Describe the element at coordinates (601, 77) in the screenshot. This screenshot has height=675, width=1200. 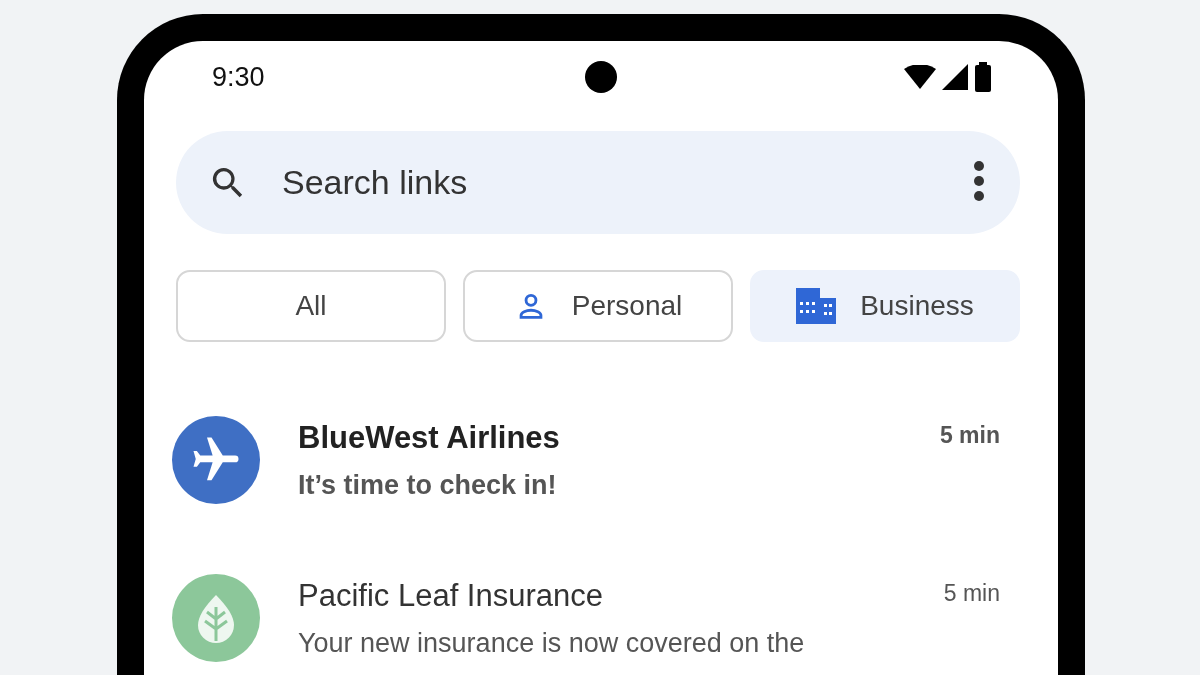
I see `camera-dot` at that location.